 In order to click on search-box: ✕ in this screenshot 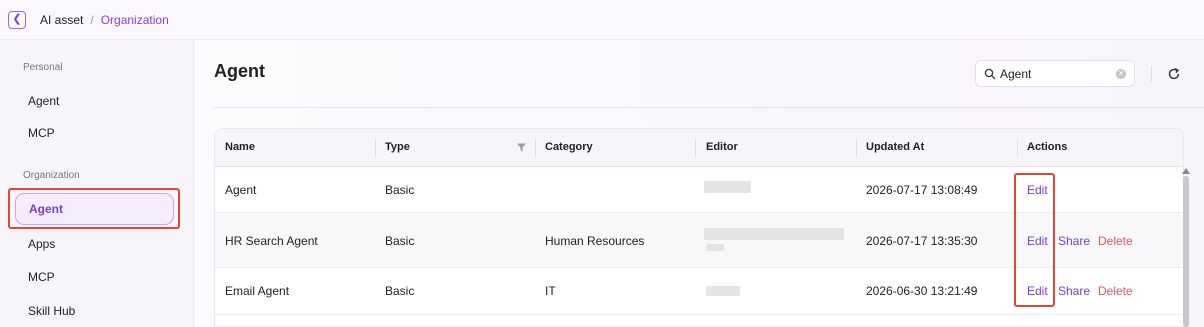, I will do `click(1055, 73)`.